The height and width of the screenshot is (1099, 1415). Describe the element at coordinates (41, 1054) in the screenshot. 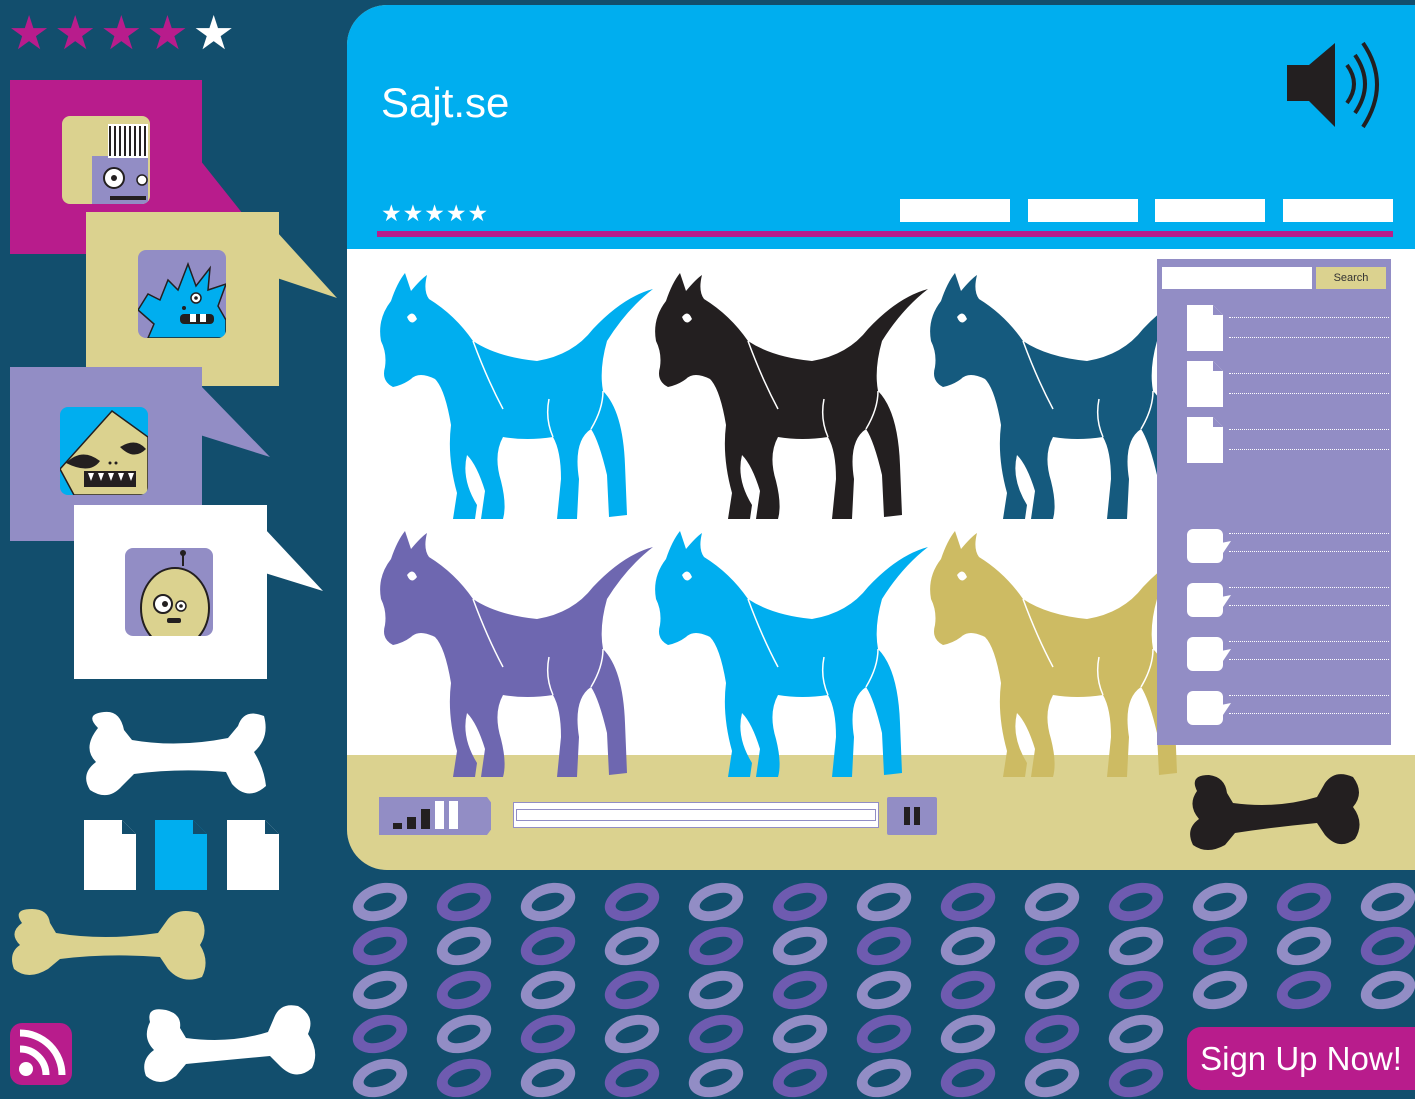

I see `rss-icon` at that location.